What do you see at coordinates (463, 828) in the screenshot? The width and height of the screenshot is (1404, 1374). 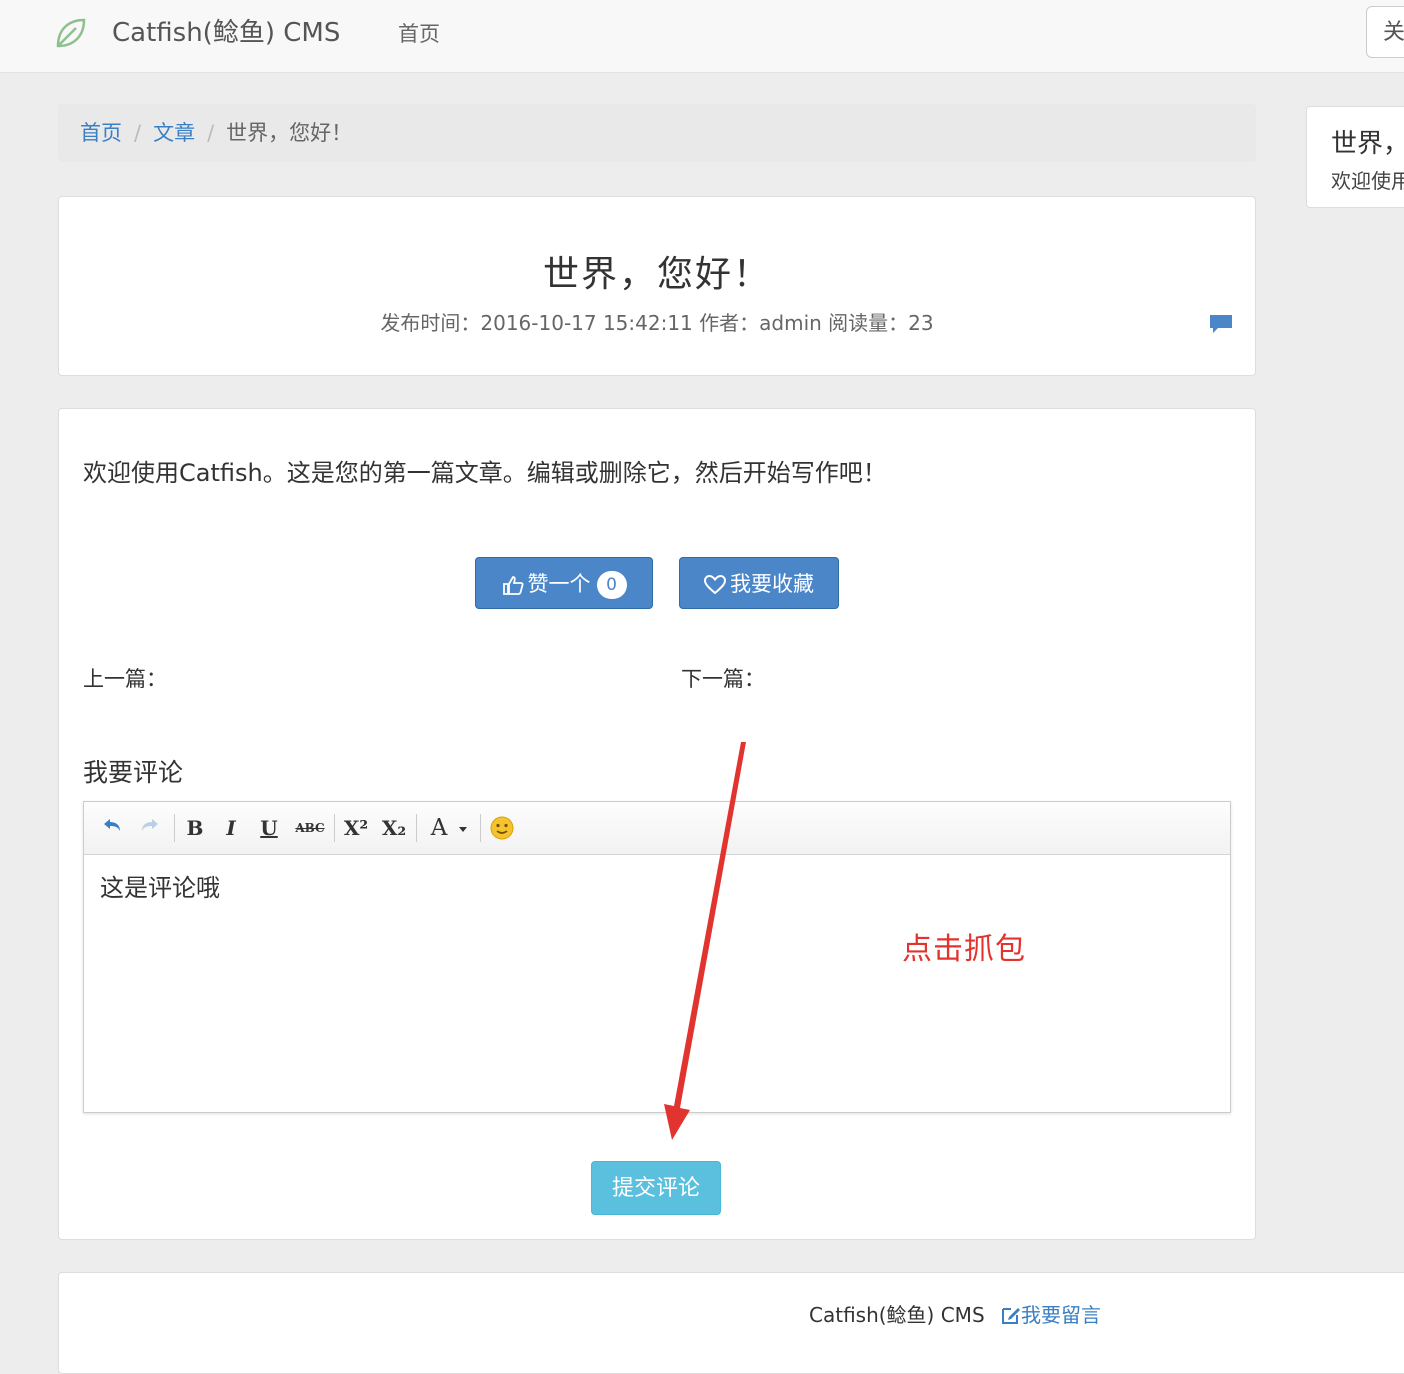 I see `caret-down-icon` at bounding box center [463, 828].